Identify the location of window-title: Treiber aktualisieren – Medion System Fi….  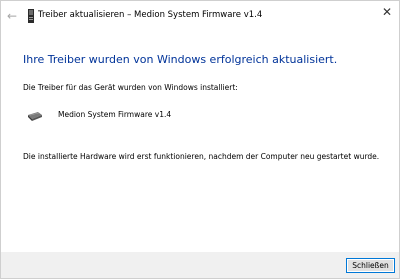
(150, 15).